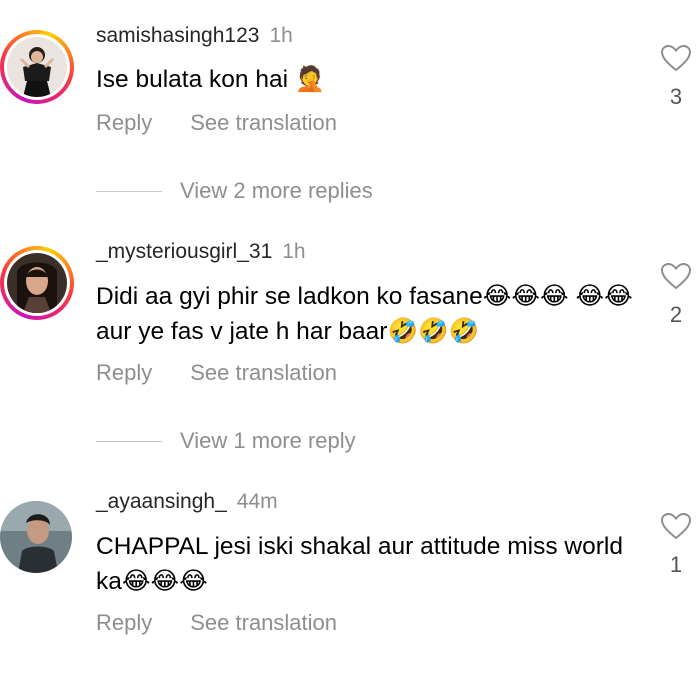  What do you see at coordinates (676, 564) in the screenshot?
I see `like-count: 1` at bounding box center [676, 564].